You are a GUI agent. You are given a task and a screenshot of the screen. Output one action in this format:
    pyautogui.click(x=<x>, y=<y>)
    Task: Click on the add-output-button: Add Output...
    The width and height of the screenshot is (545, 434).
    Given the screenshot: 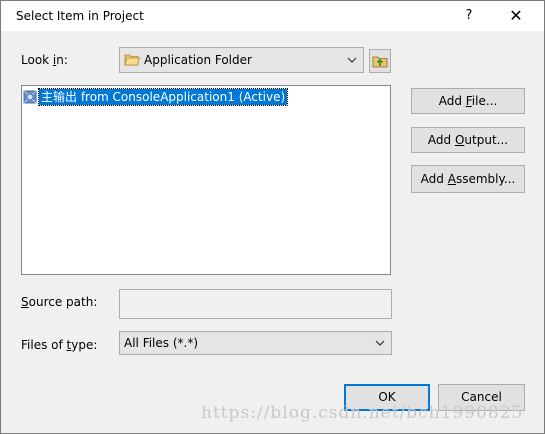 What is the action you would take?
    pyautogui.click(x=468, y=140)
    